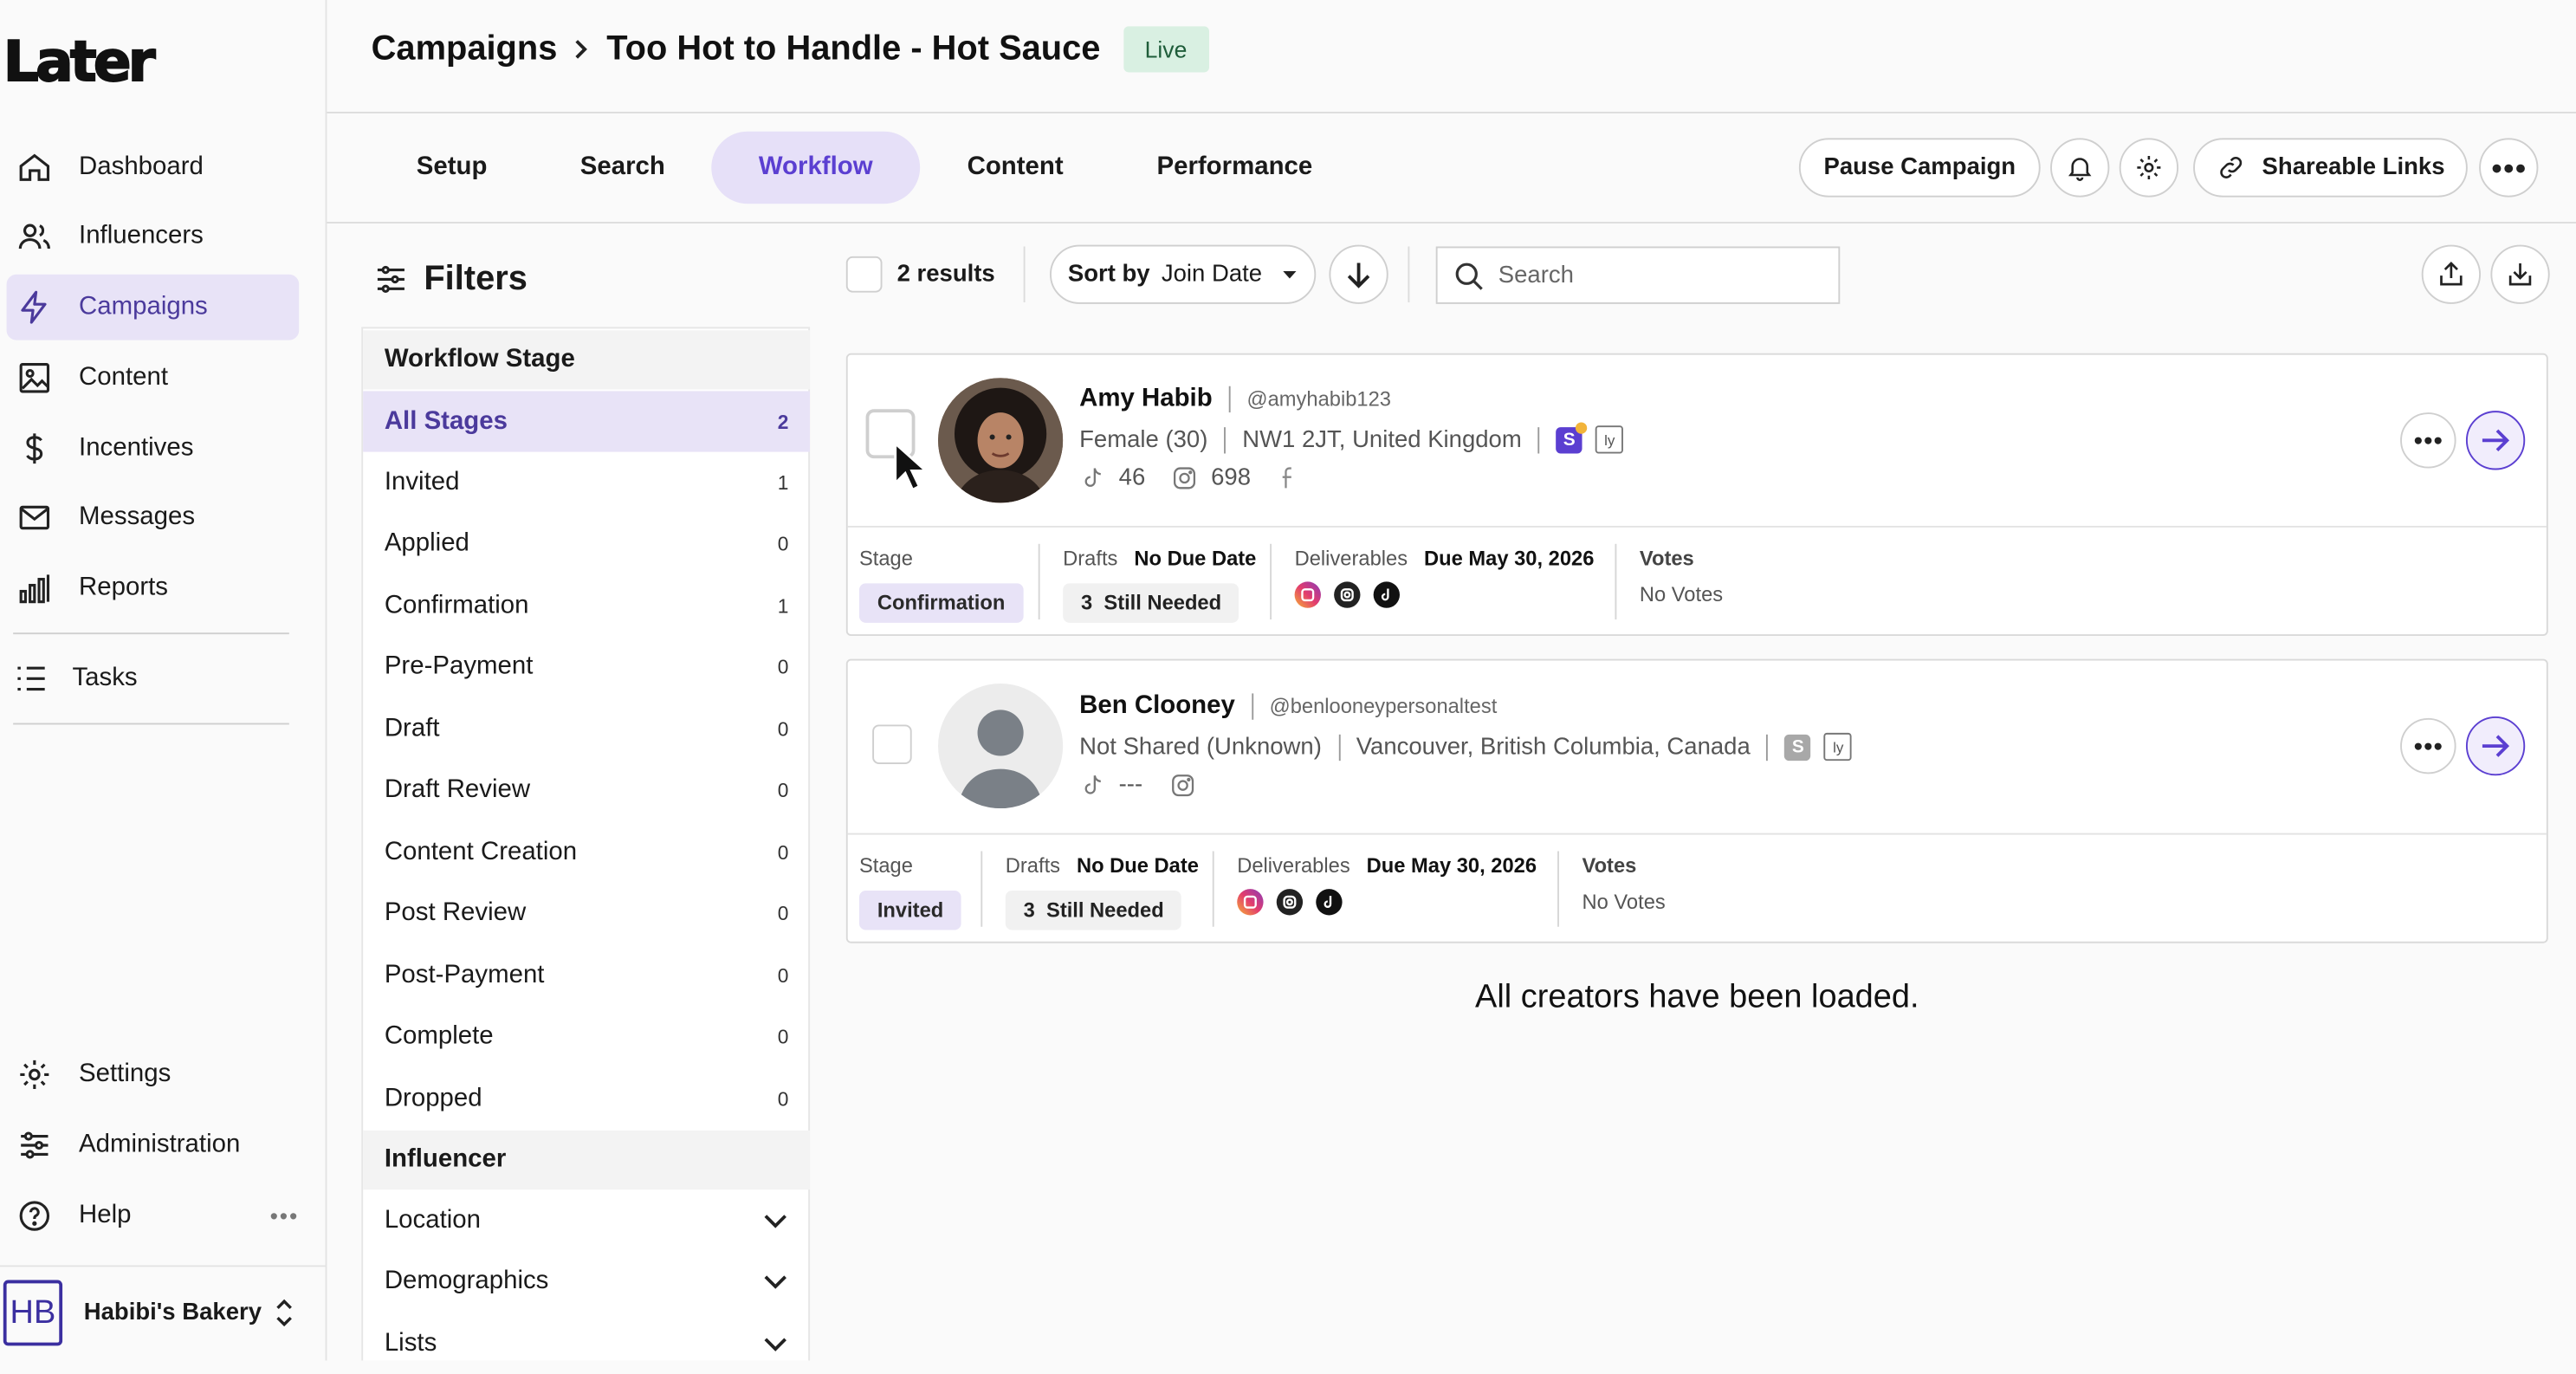 This screenshot has height=1374, width=2576. Describe the element at coordinates (586, 666) in the screenshot. I see `filter-stage-pre-payment: Pre-Payment 0` at that location.